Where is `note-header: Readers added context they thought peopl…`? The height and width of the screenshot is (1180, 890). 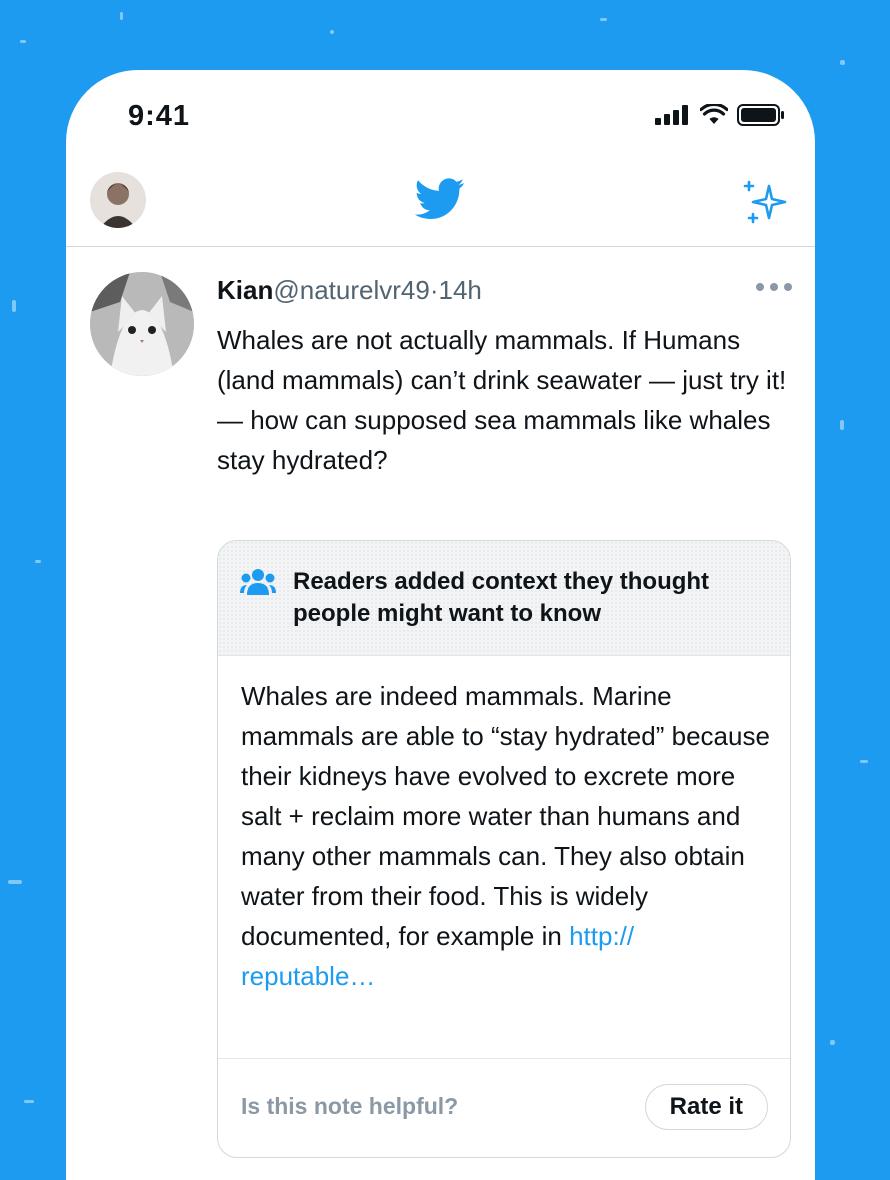 note-header: Readers added context they thought peopl… is located at coordinates (504, 598).